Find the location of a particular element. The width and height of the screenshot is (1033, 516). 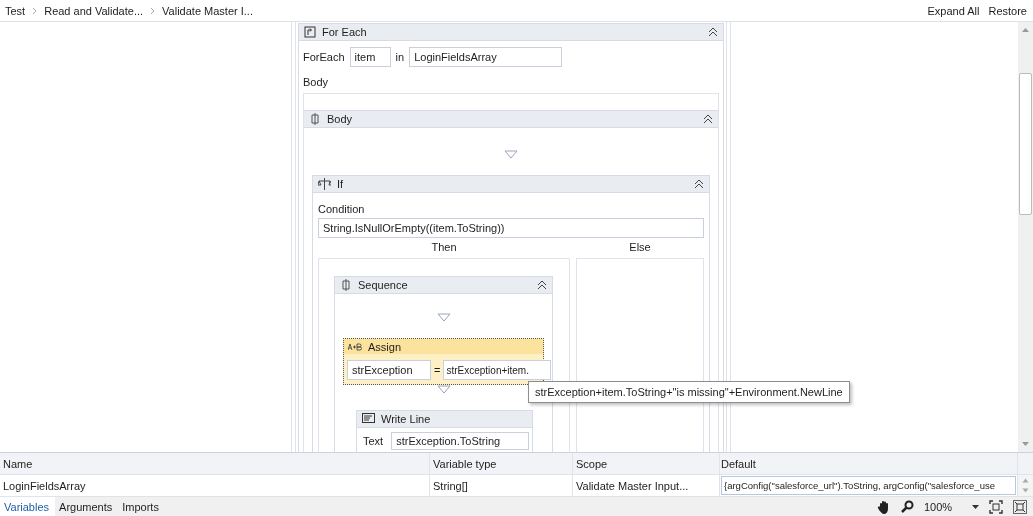

condition-label: Condition is located at coordinates (342, 209).